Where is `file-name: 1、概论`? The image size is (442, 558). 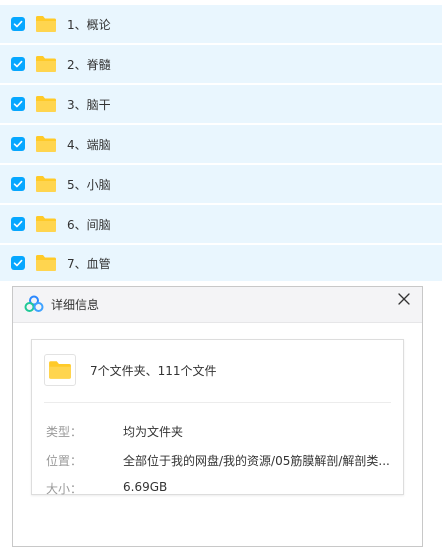
file-name: 1、概论 is located at coordinates (89, 24).